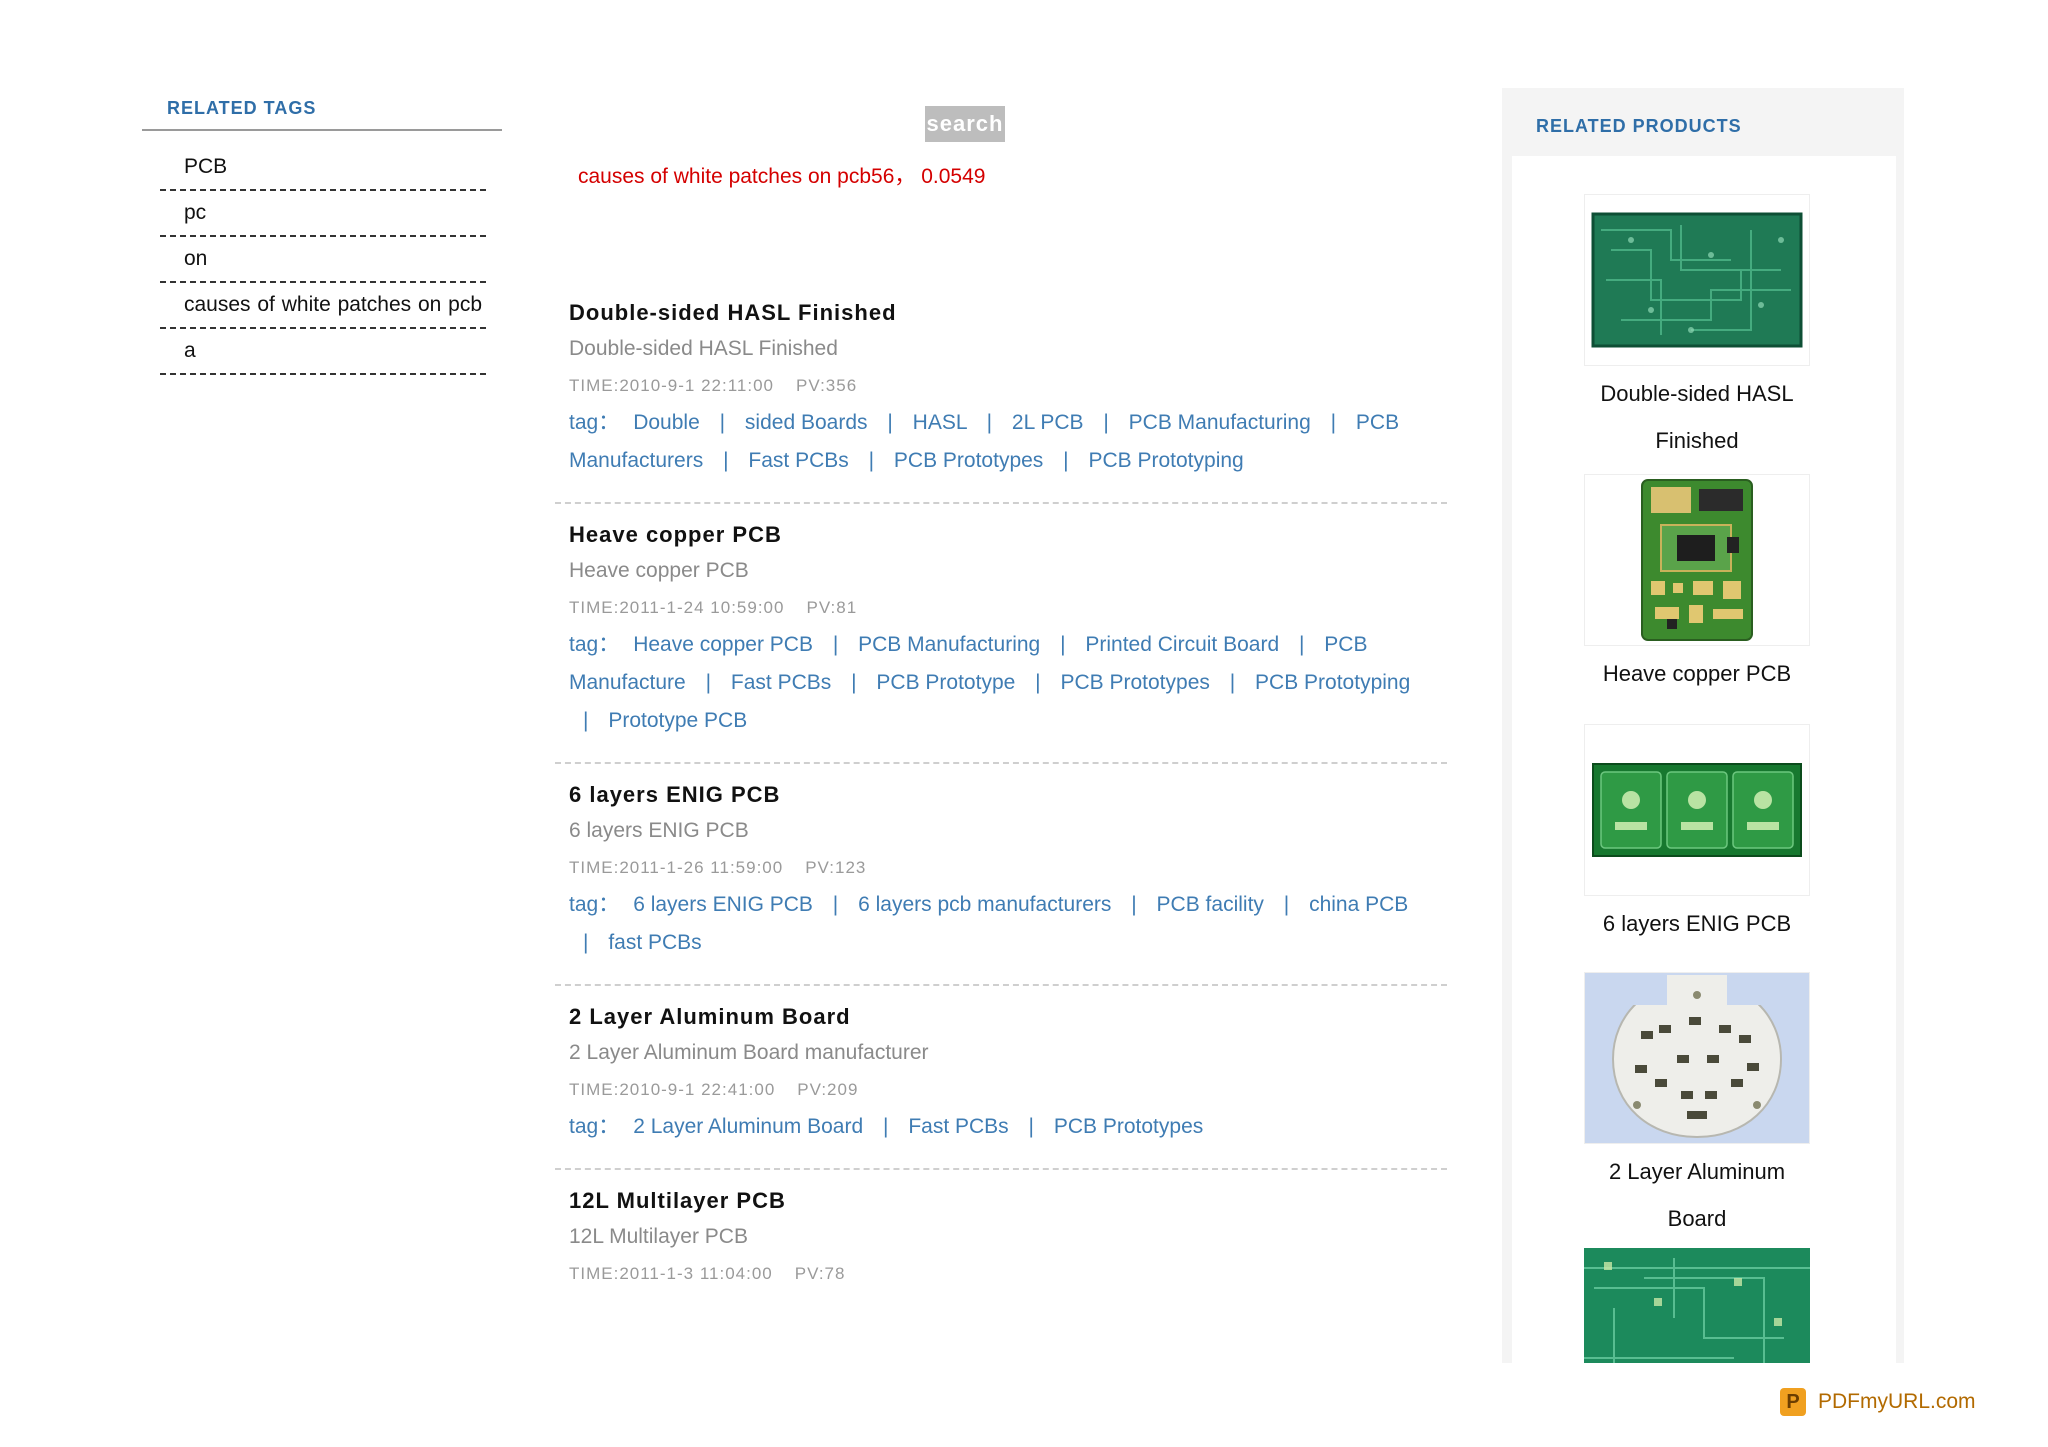 The image size is (2048, 1447). What do you see at coordinates (953, 176) in the screenshot?
I see `search-result-time: 0.0549` at bounding box center [953, 176].